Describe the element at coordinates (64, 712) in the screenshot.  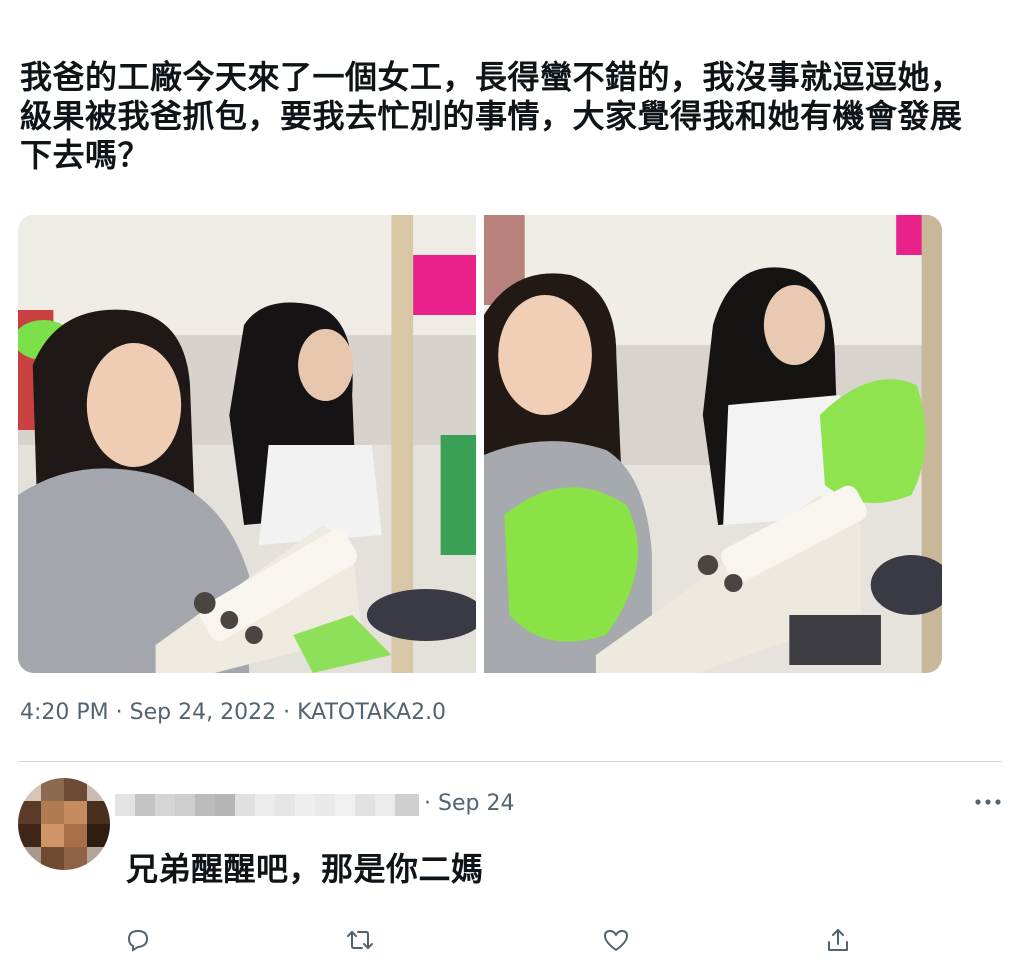
I see `tweet-time: 4:20 PM` at that location.